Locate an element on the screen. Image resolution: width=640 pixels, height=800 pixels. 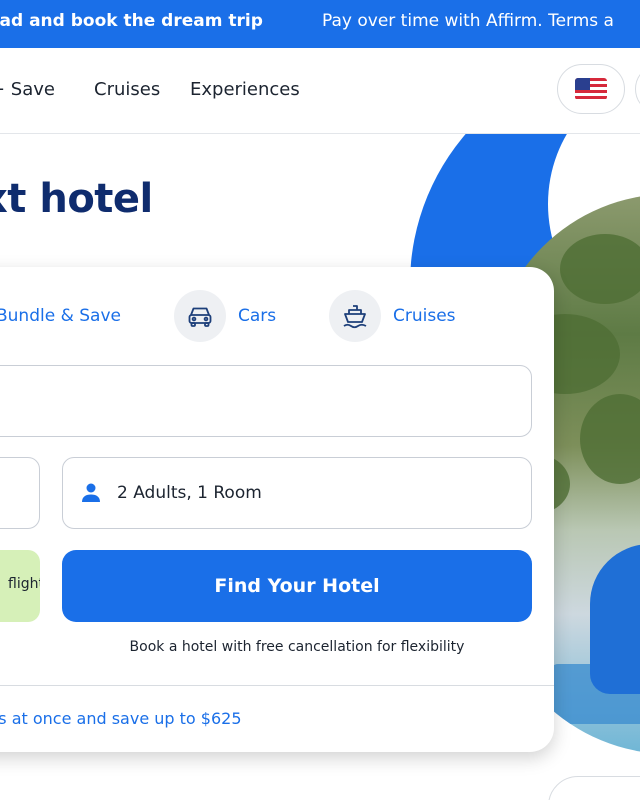
account-button is located at coordinates (637, 89).